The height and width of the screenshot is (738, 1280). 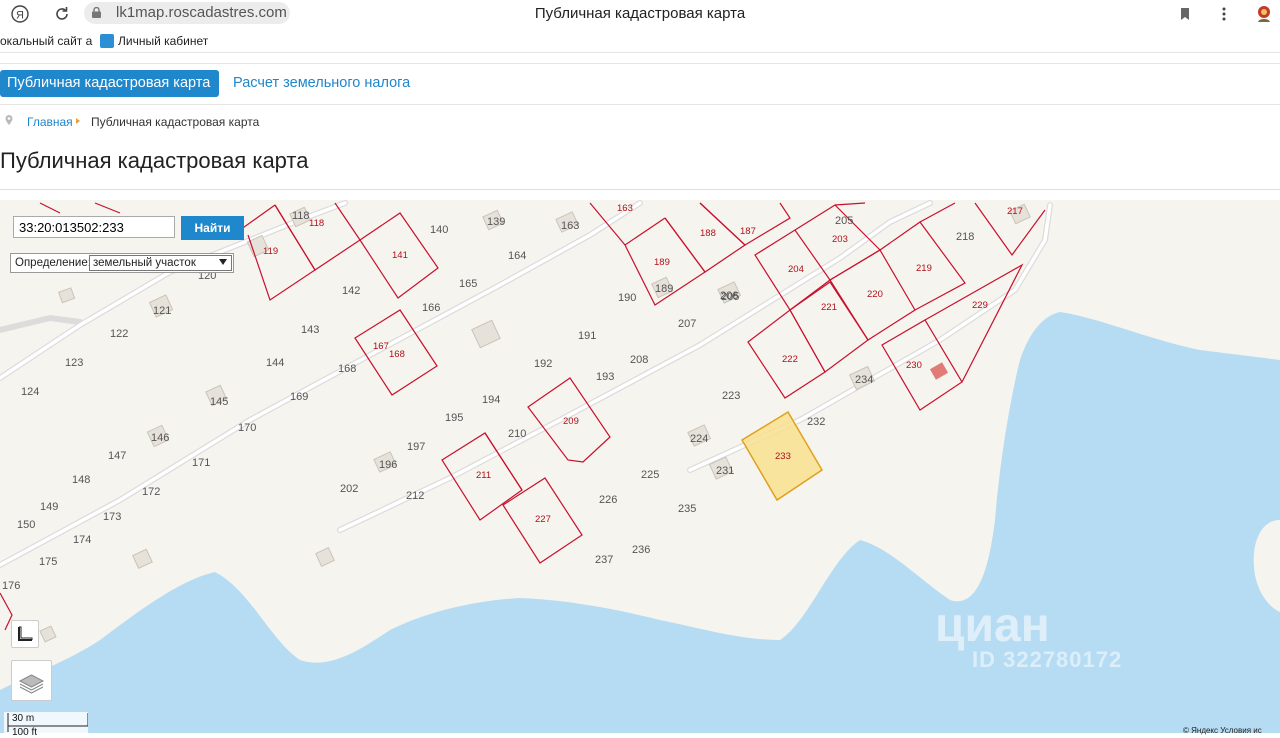 What do you see at coordinates (416, 447) in the screenshot?
I see `parcel-number-label: 197` at bounding box center [416, 447].